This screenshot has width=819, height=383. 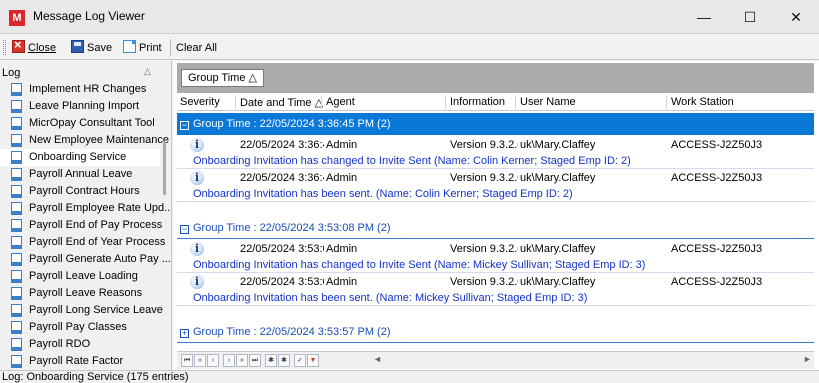 I want to click on column-header-information: Information, so click(x=477, y=102).